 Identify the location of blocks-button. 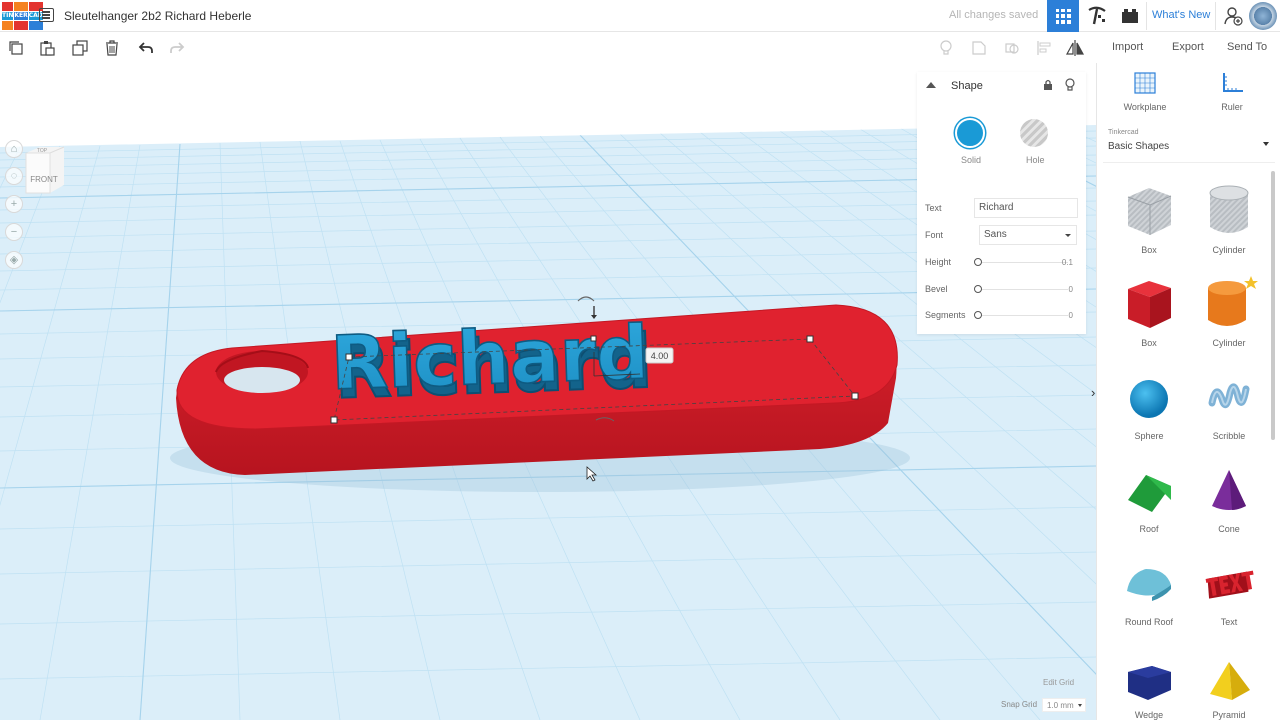
(1097, 16).